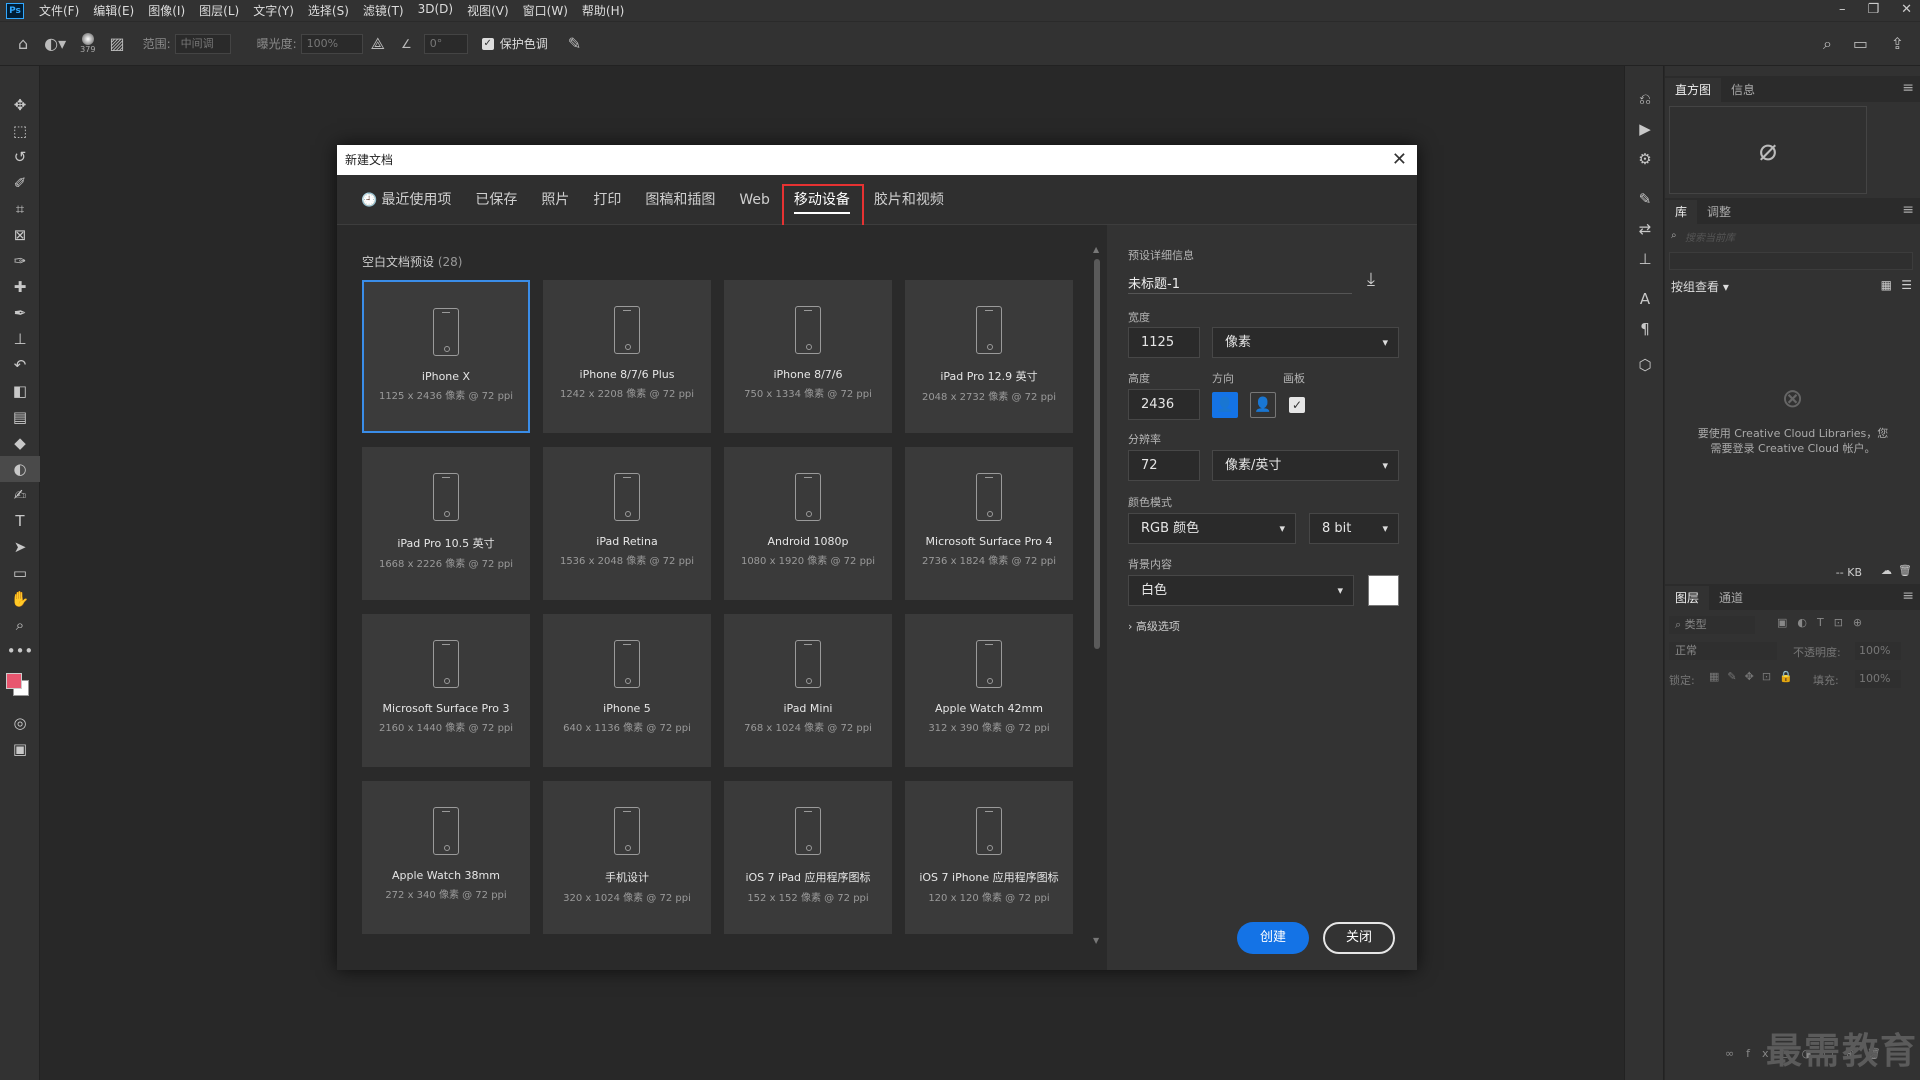 This screenshot has width=1920, height=1080. Describe the element at coordinates (1791, 239) in the screenshot. I see `library-search-input: 搜索当前库` at that location.